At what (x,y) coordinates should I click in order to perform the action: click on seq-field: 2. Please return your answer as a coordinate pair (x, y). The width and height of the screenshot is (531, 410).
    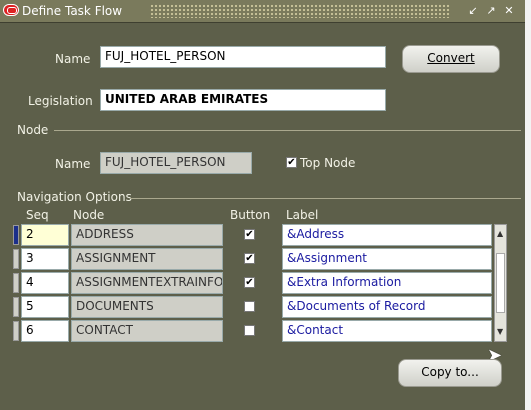
    Looking at the image, I should click on (45, 235).